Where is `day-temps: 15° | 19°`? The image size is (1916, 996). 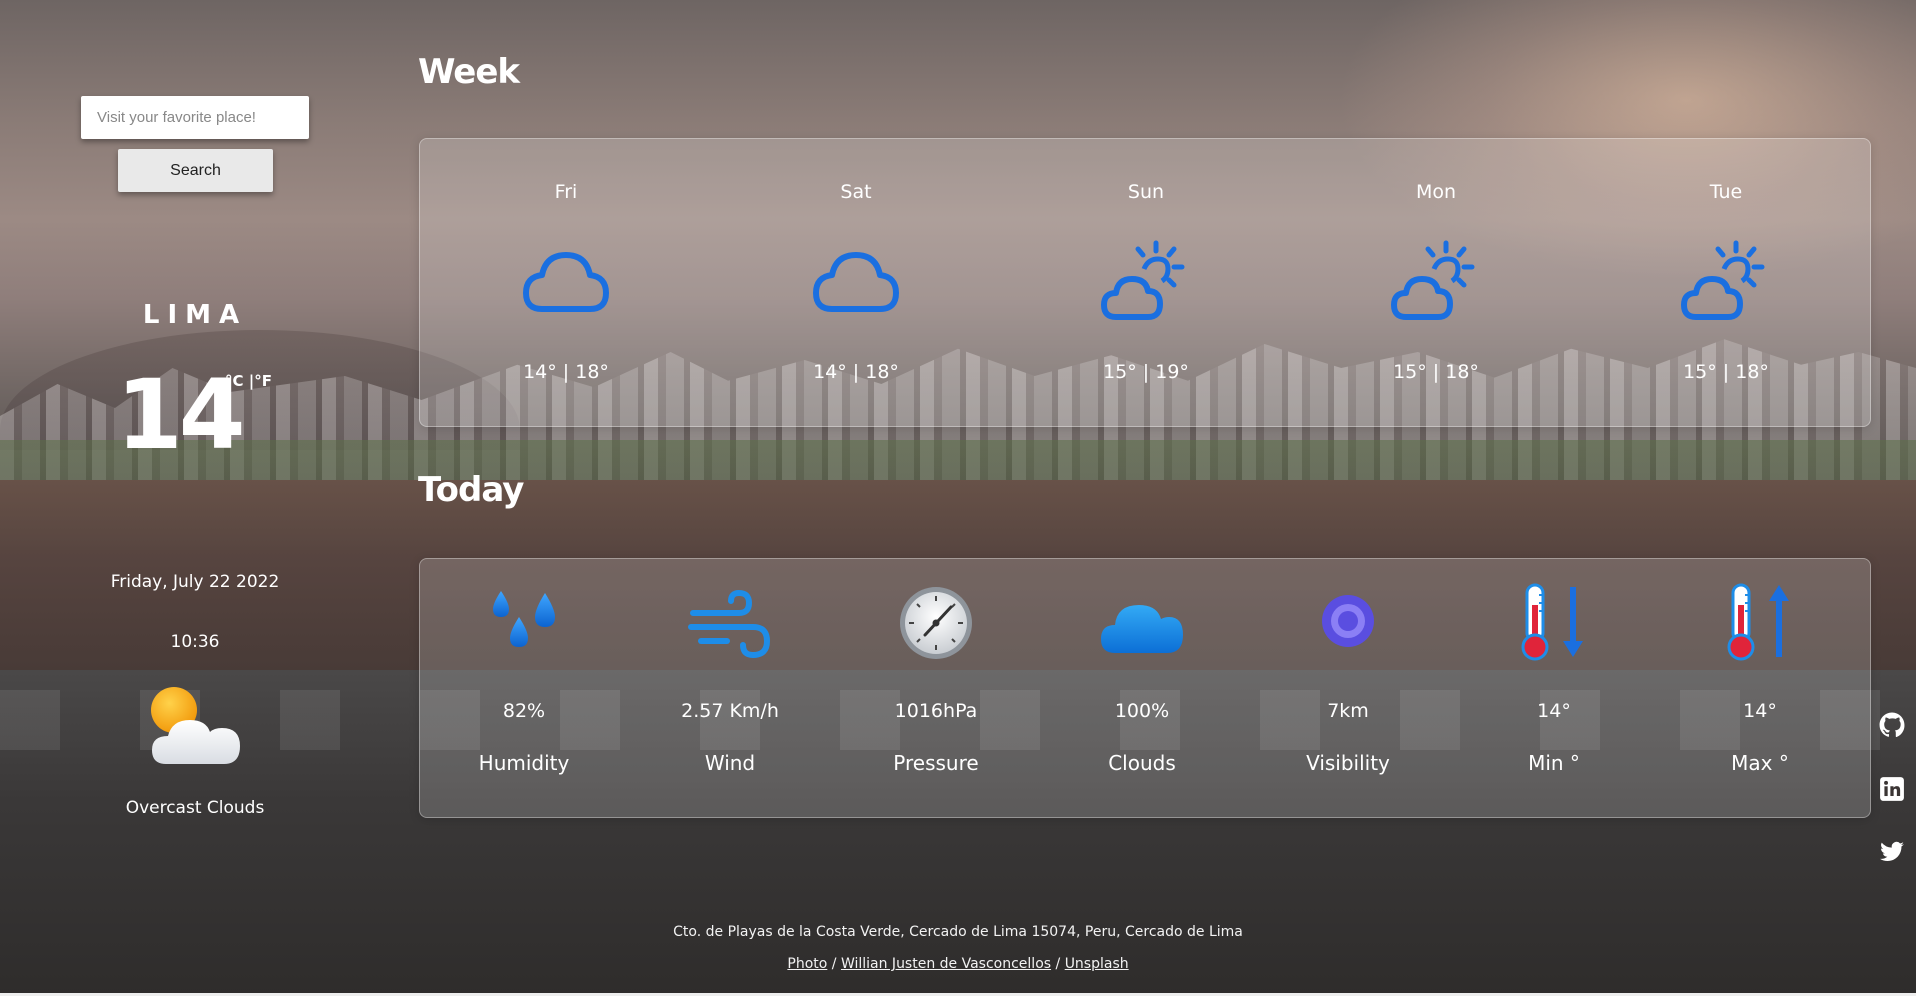
day-temps: 15° | 19° is located at coordinates (1146, 372).